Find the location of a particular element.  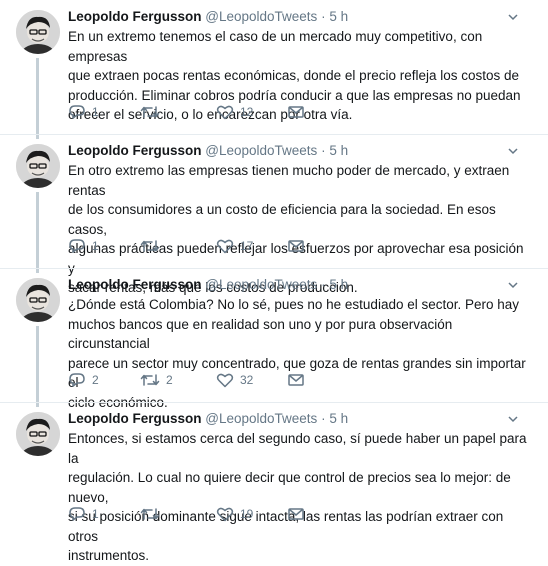

like-button: 17 is located at coordinates (234, 246).